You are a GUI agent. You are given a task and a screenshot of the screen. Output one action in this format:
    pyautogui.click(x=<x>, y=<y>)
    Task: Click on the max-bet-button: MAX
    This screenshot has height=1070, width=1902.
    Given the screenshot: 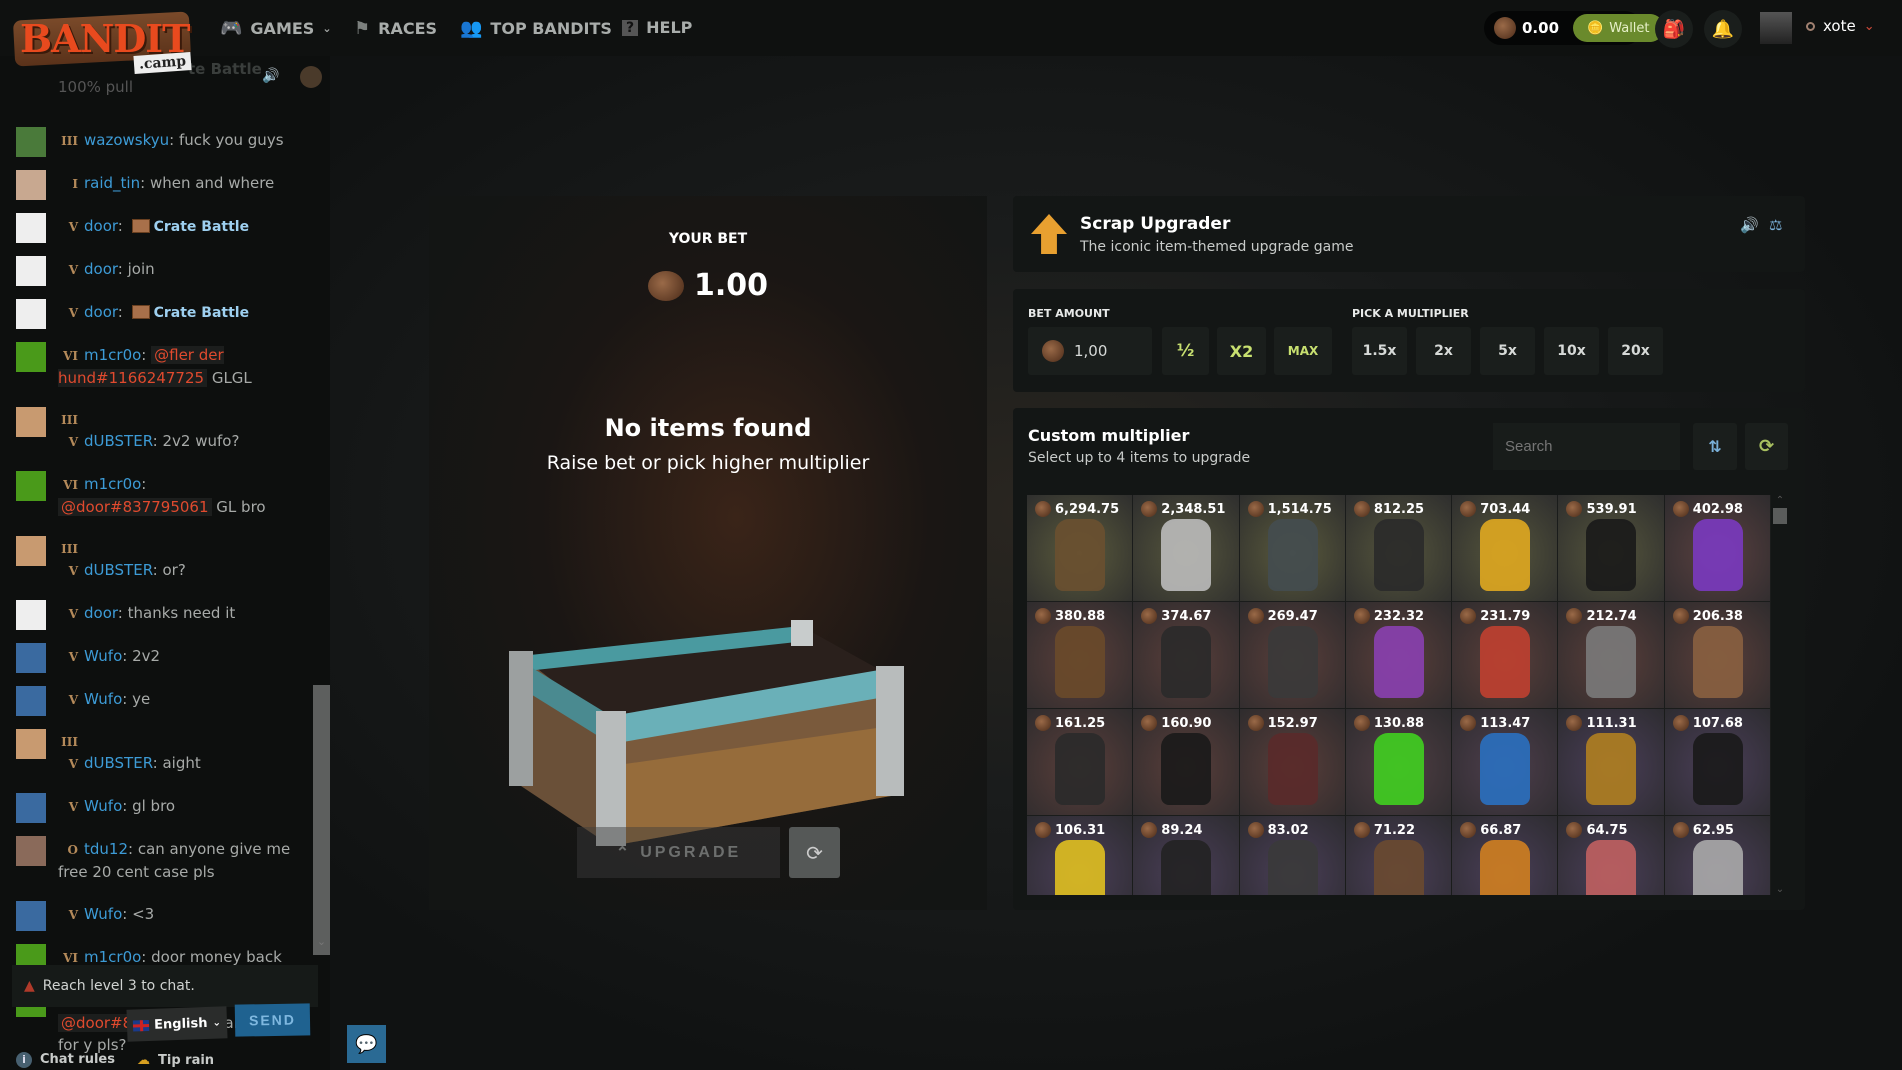 What is the action you would take?
    pyautogui.click(x=1303, y=351)
    